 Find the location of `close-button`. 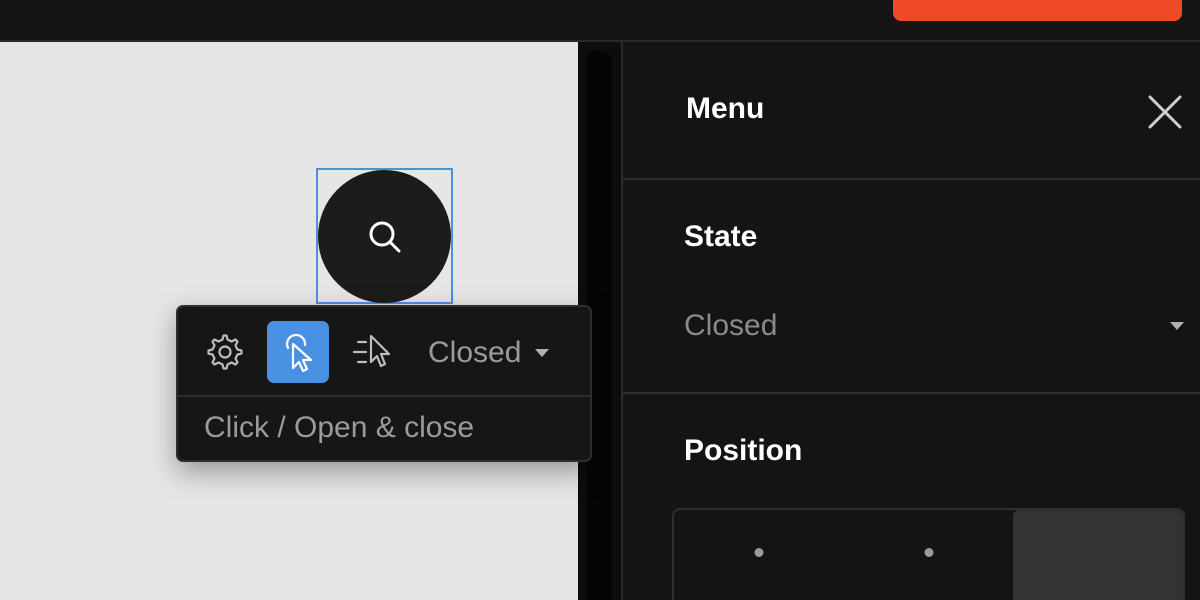

close-button is located at coordinates (1165, 112).